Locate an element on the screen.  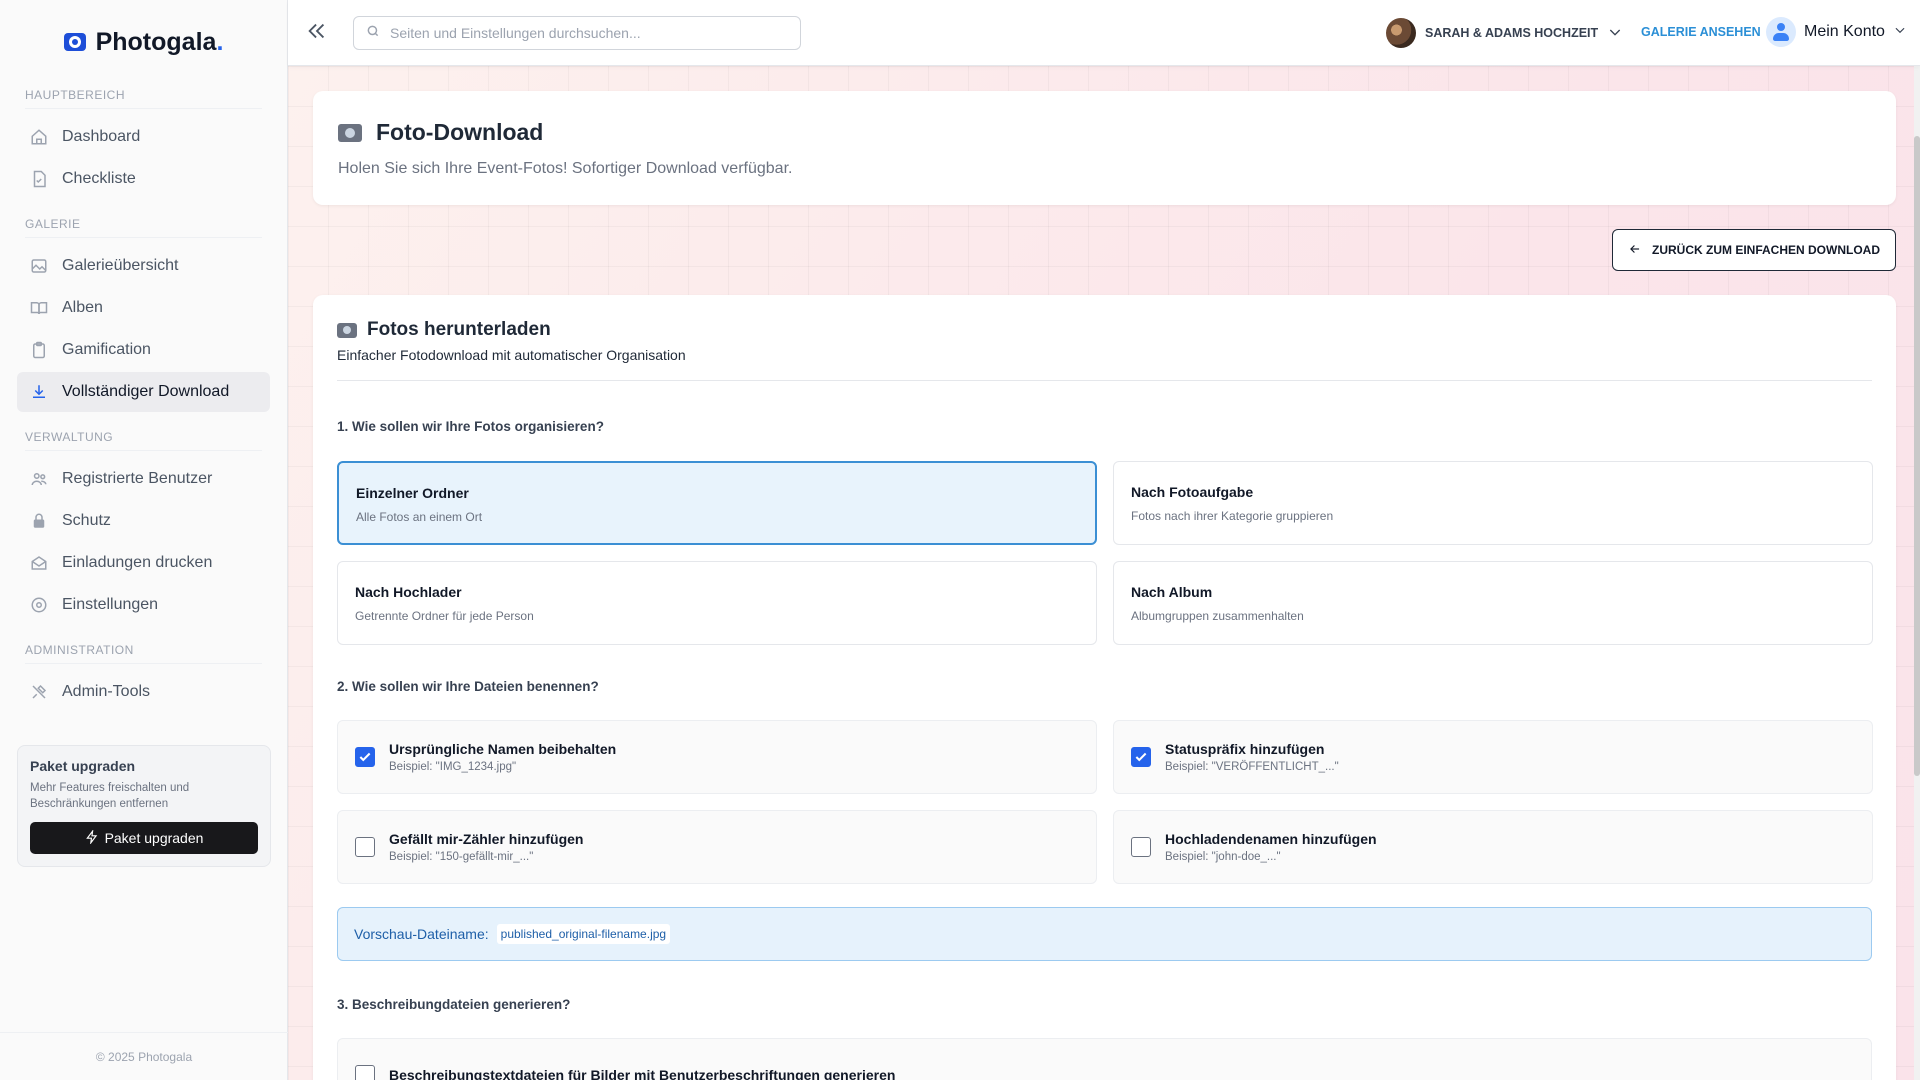
option-example: Beispiel: "VERÖFFENTLICHT_..." is located at coordinates (1252, 767).